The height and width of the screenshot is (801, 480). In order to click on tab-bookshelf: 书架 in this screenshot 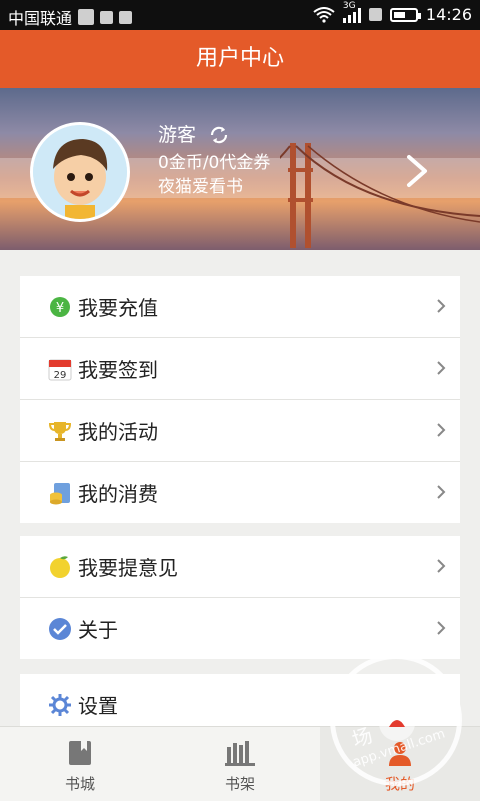, I will do `click(240, 764)`.